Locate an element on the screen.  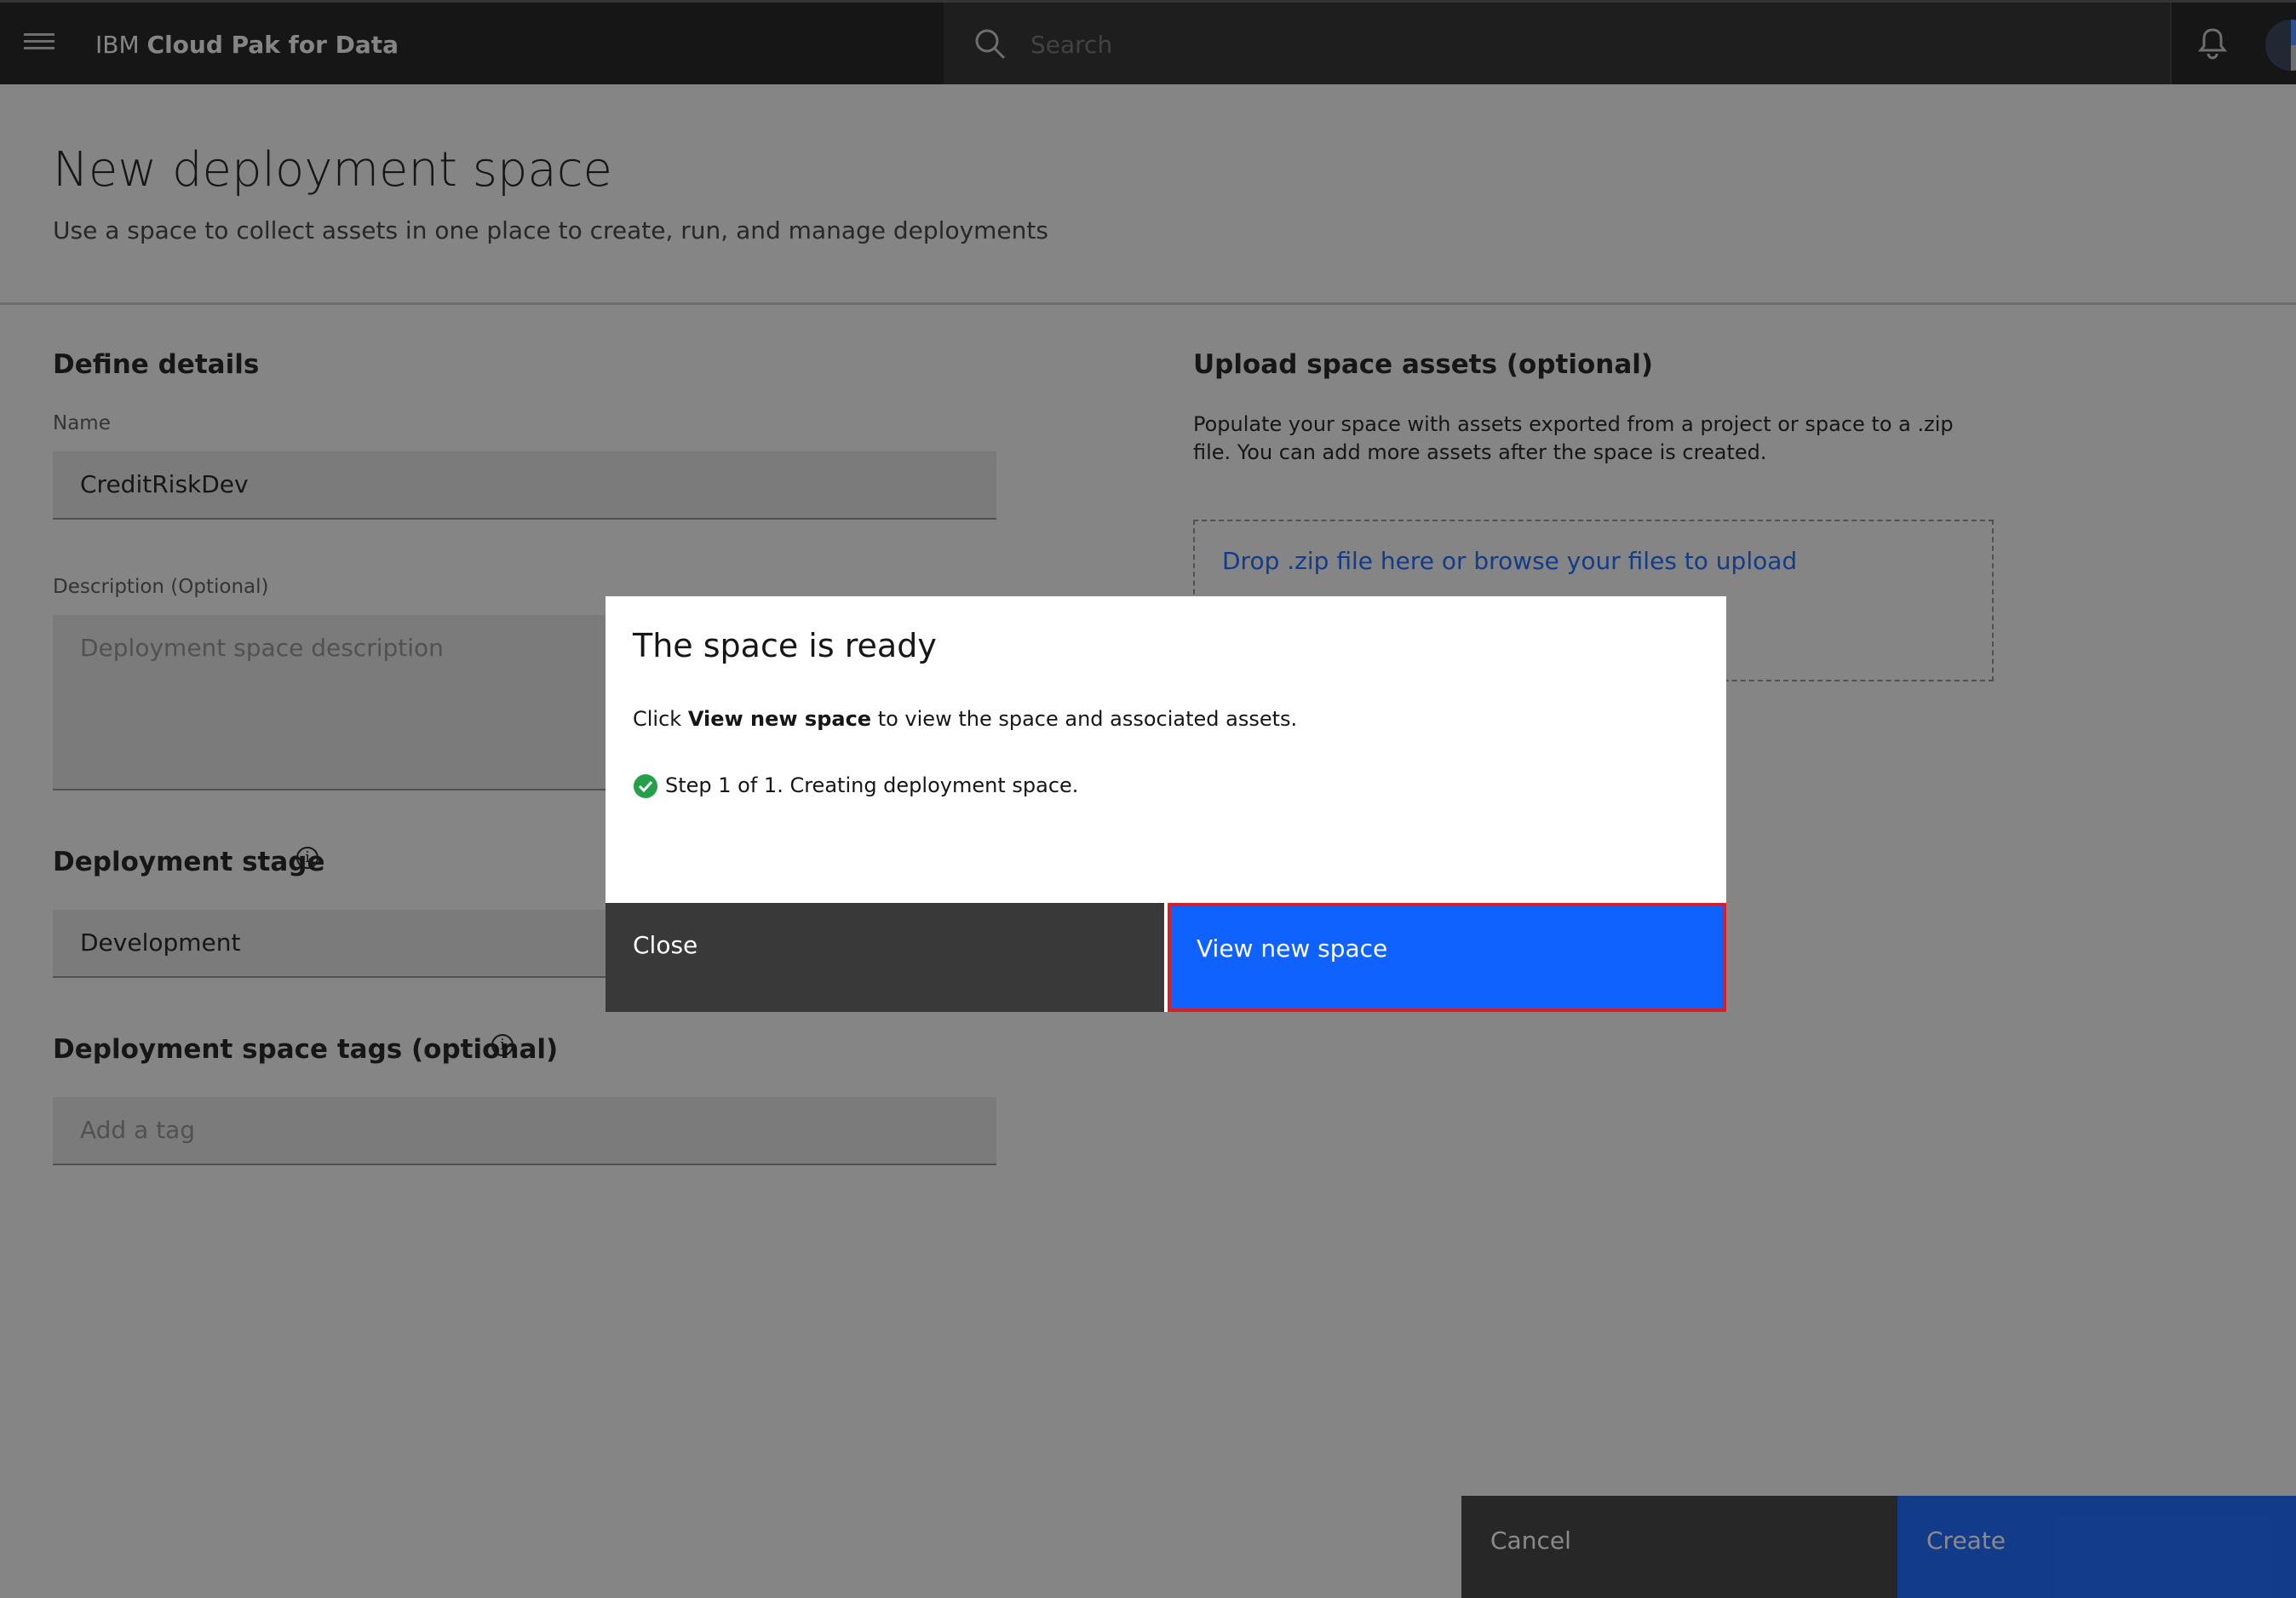
body-prefix: Click is located at coordinates (660, 719).